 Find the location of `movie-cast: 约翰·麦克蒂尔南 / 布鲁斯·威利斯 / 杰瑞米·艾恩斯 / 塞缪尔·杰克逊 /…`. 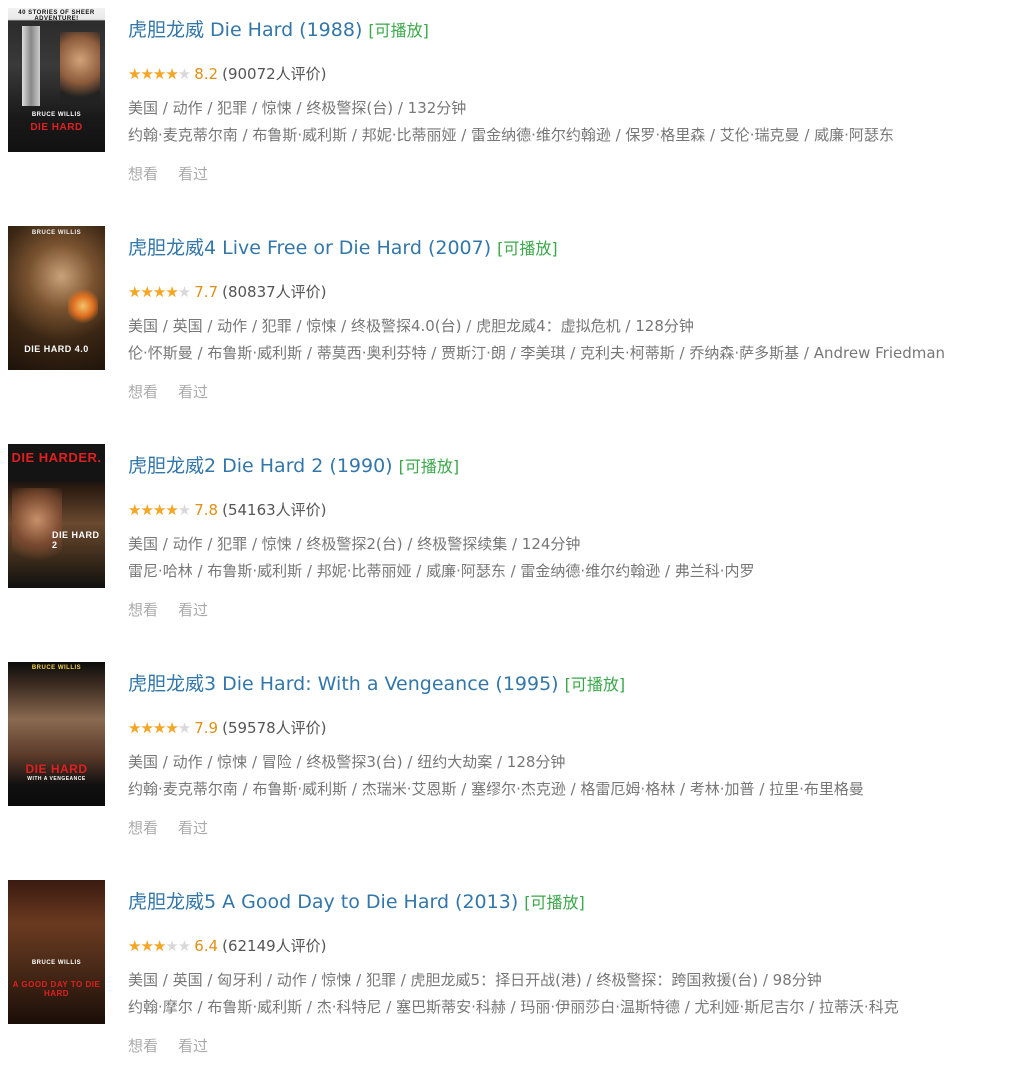

movie-cast: 约翰·麦克蒂尔南 / 布鲁斯·威利斯 / 杰瑞米·艾恩斯 / 塞缪尔·杰克逊 /… is located at coordinates (496, 789).